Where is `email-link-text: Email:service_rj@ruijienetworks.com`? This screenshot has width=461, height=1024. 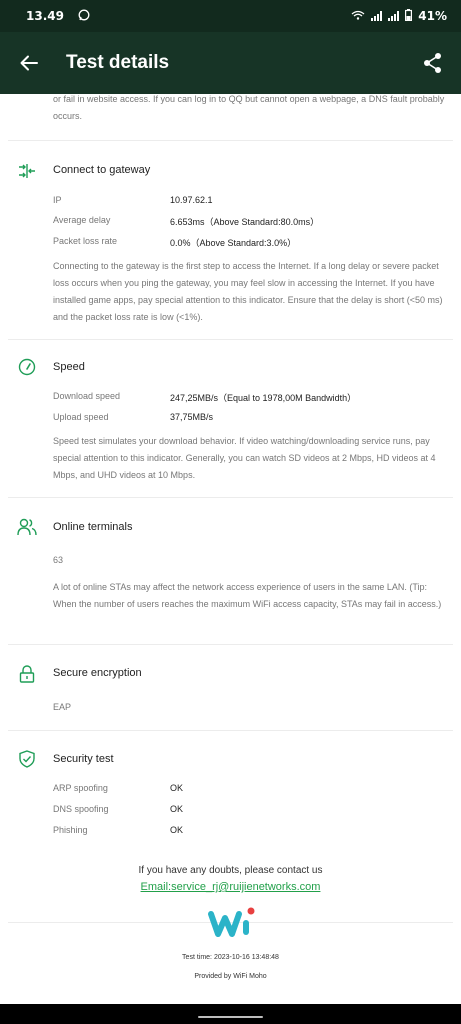 email-link-text: Email:service_rj@ruijienetworks.com is located at coordinates (231, 887).